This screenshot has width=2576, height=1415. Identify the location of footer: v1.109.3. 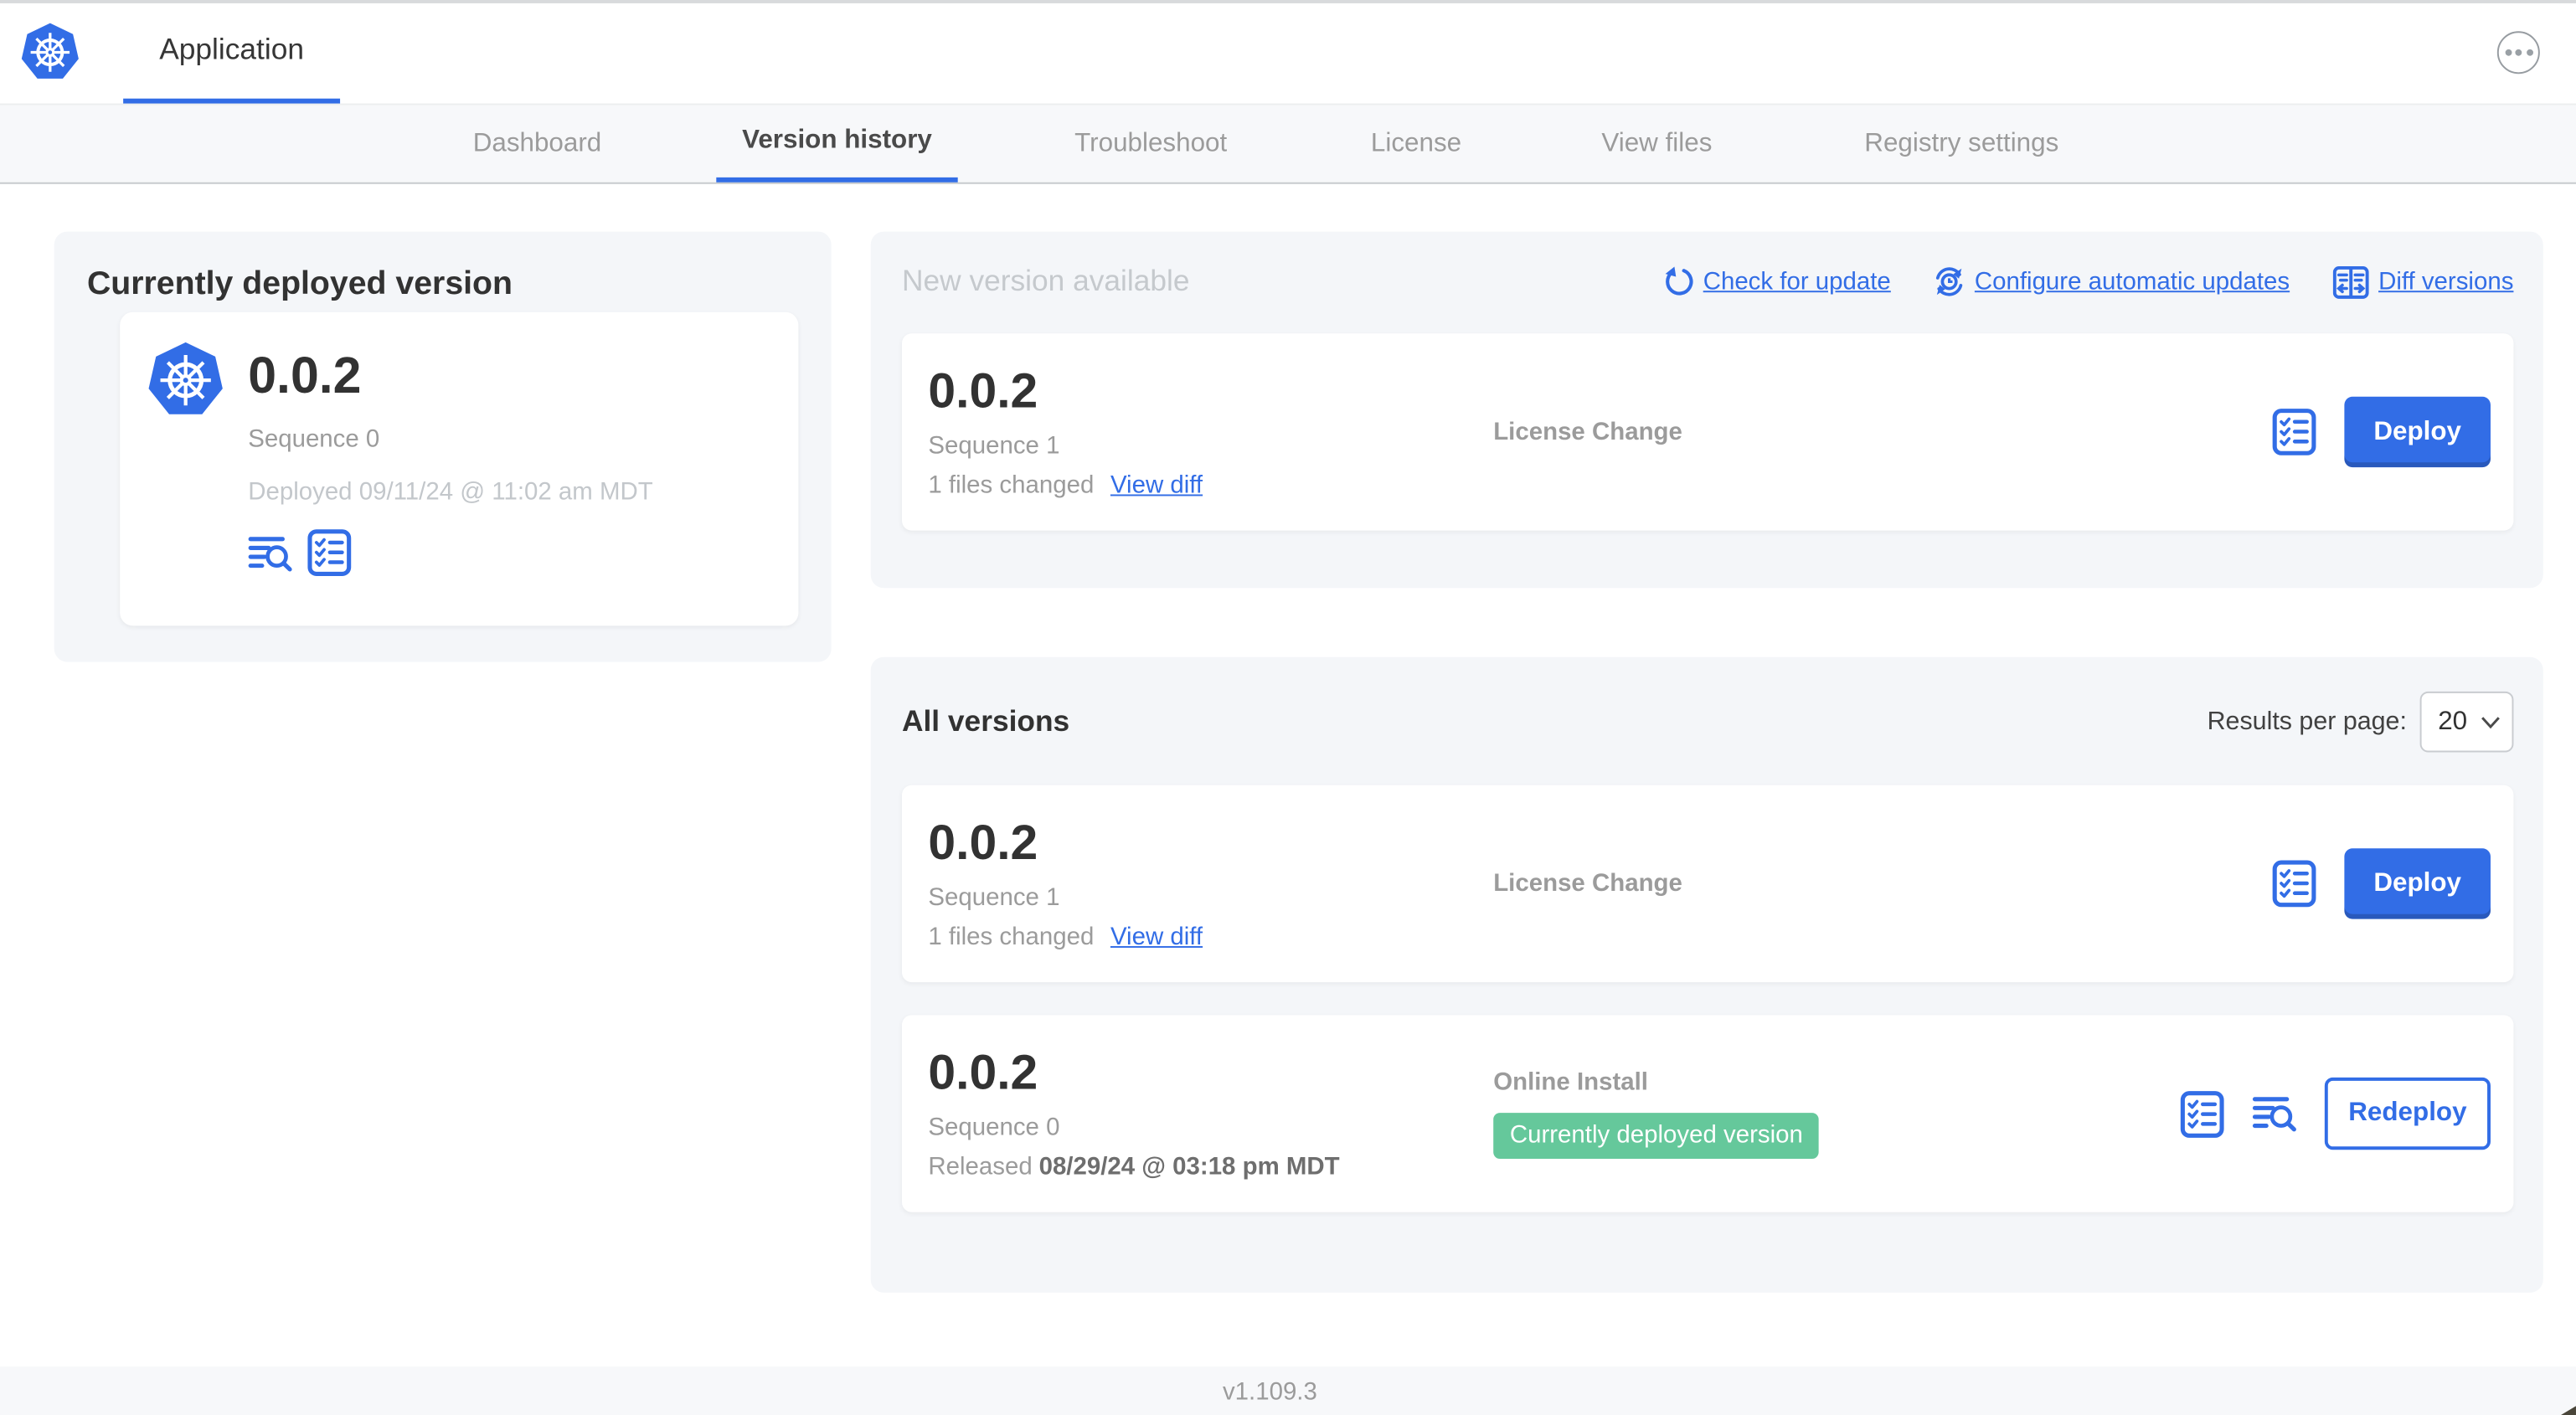
(1288, 1390).